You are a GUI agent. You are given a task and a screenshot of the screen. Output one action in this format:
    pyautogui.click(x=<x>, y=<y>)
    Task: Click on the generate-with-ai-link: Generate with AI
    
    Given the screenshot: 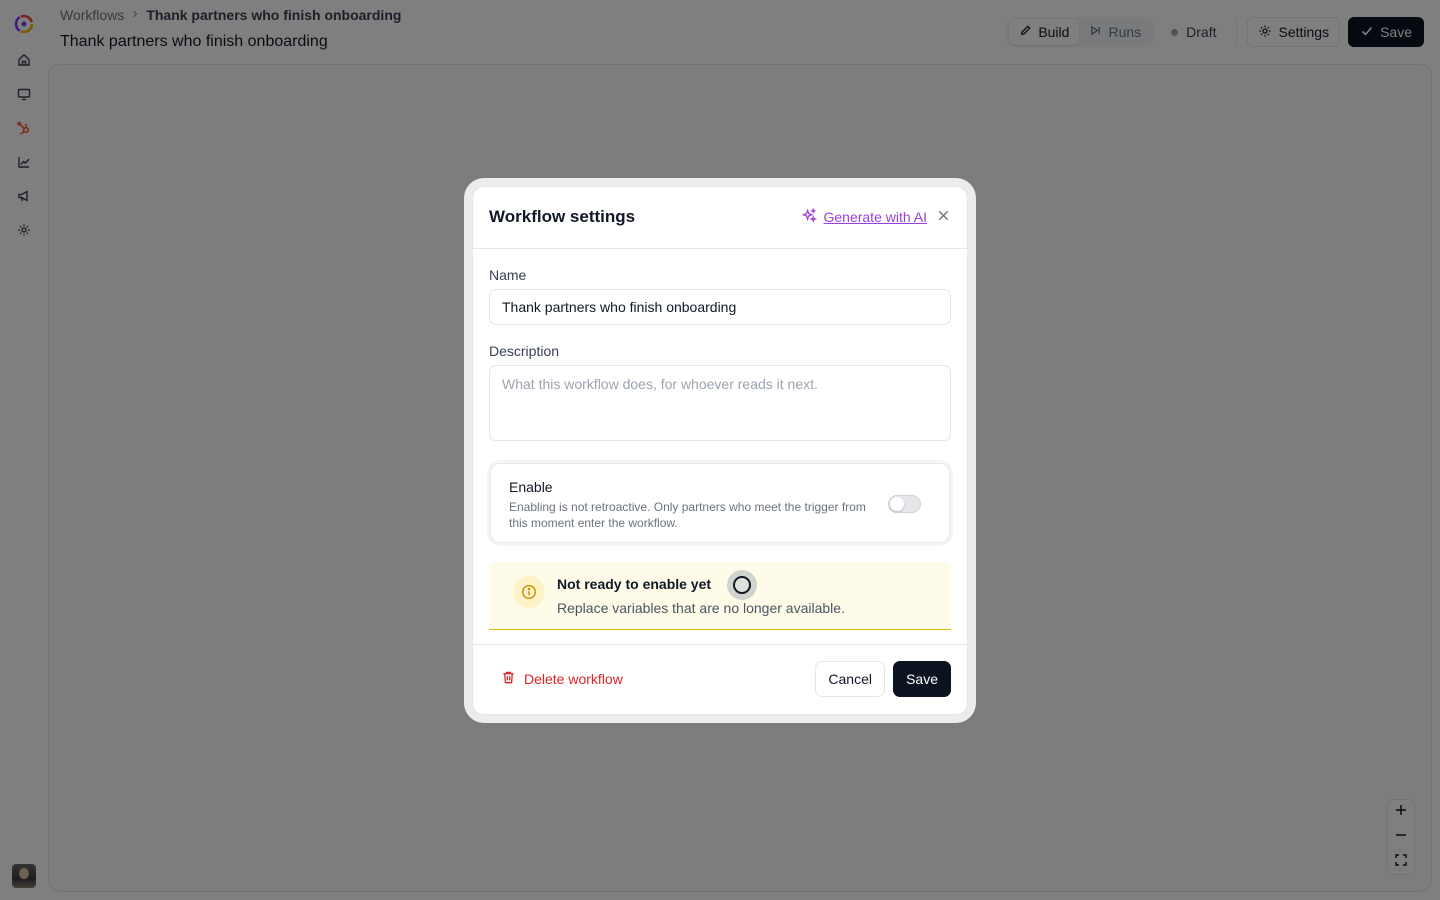 What is the action you would take?
    pyautogui.click(x=864, y=216)
    